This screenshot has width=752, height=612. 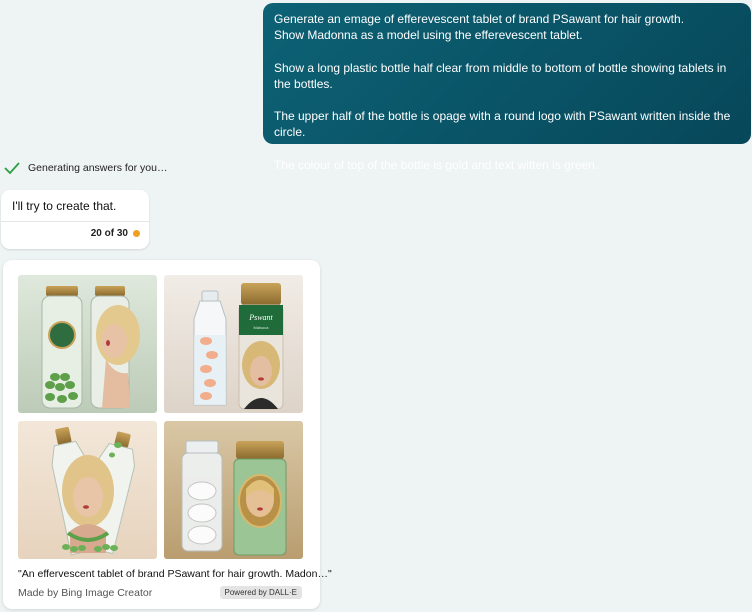 I want to click on generated-image-1-art, so click(x=87, y=344).